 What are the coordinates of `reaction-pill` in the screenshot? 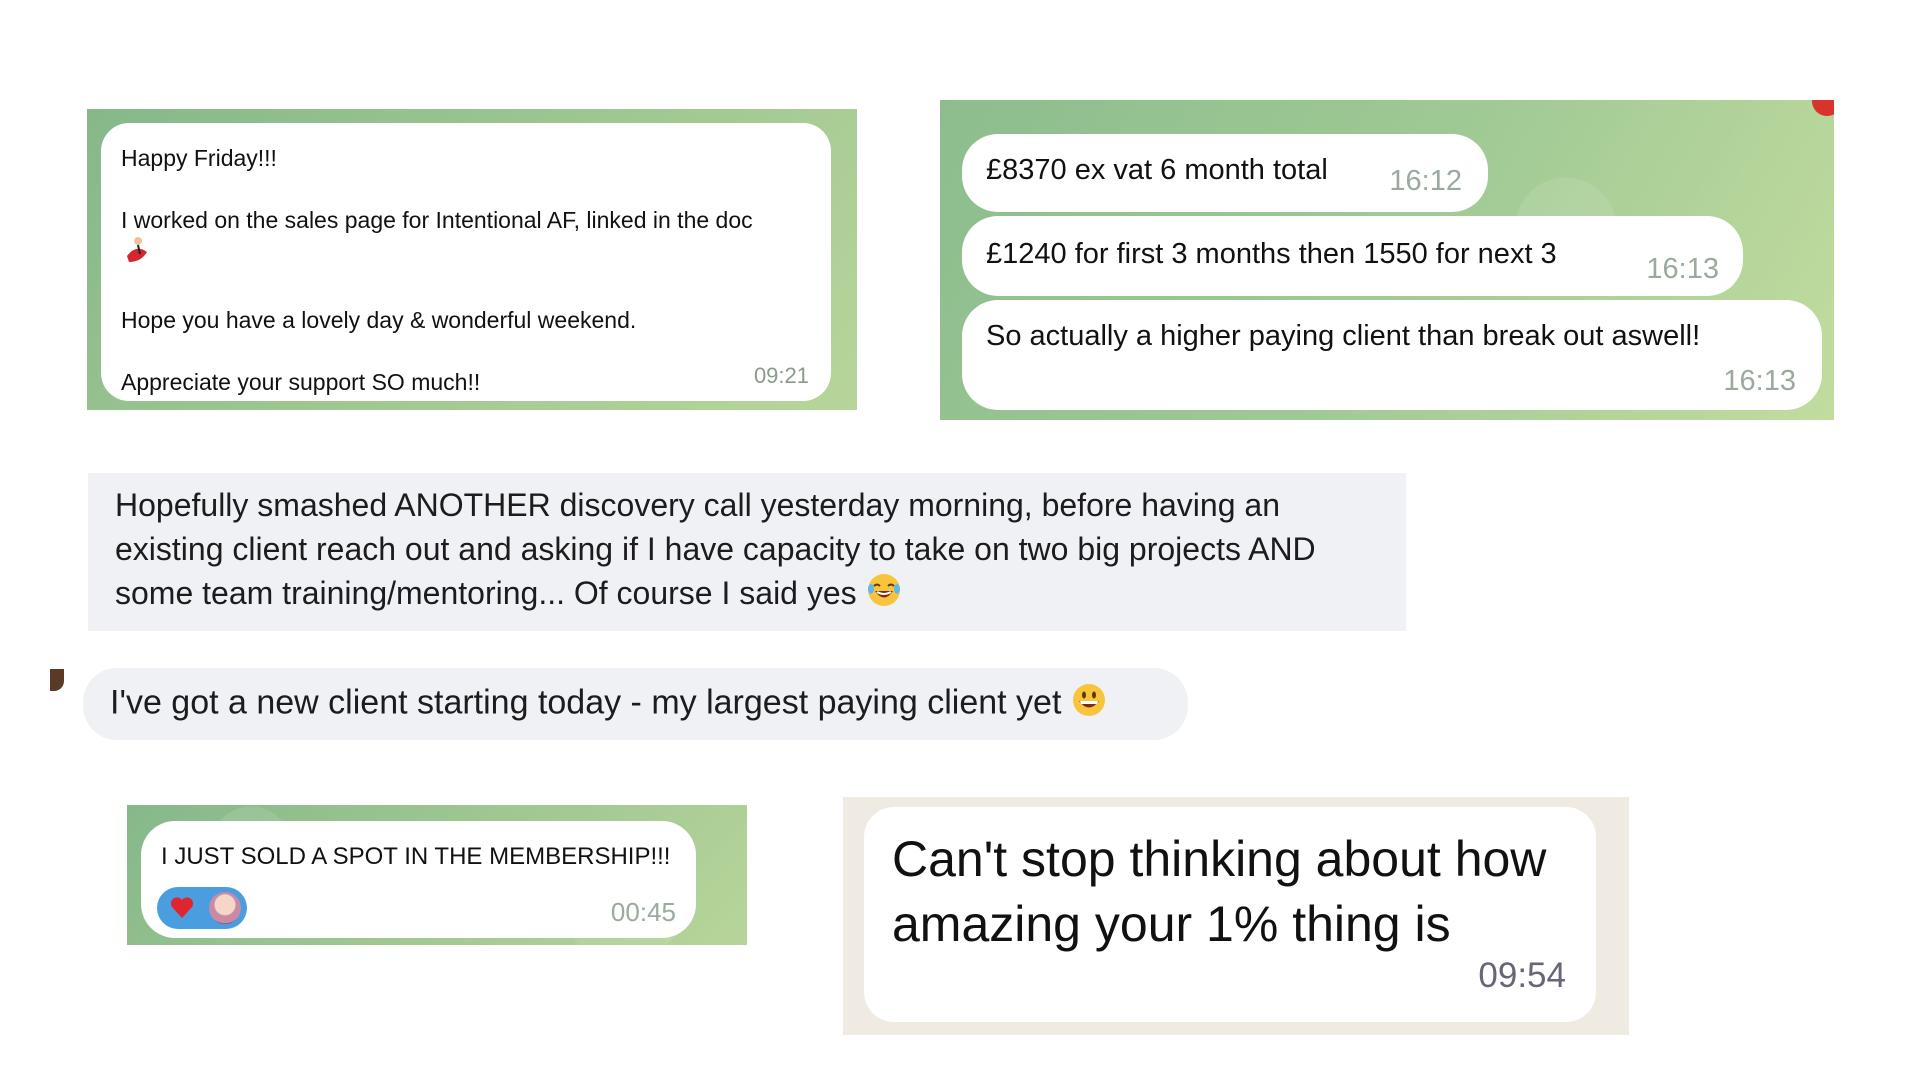 It's located at (202, 908).